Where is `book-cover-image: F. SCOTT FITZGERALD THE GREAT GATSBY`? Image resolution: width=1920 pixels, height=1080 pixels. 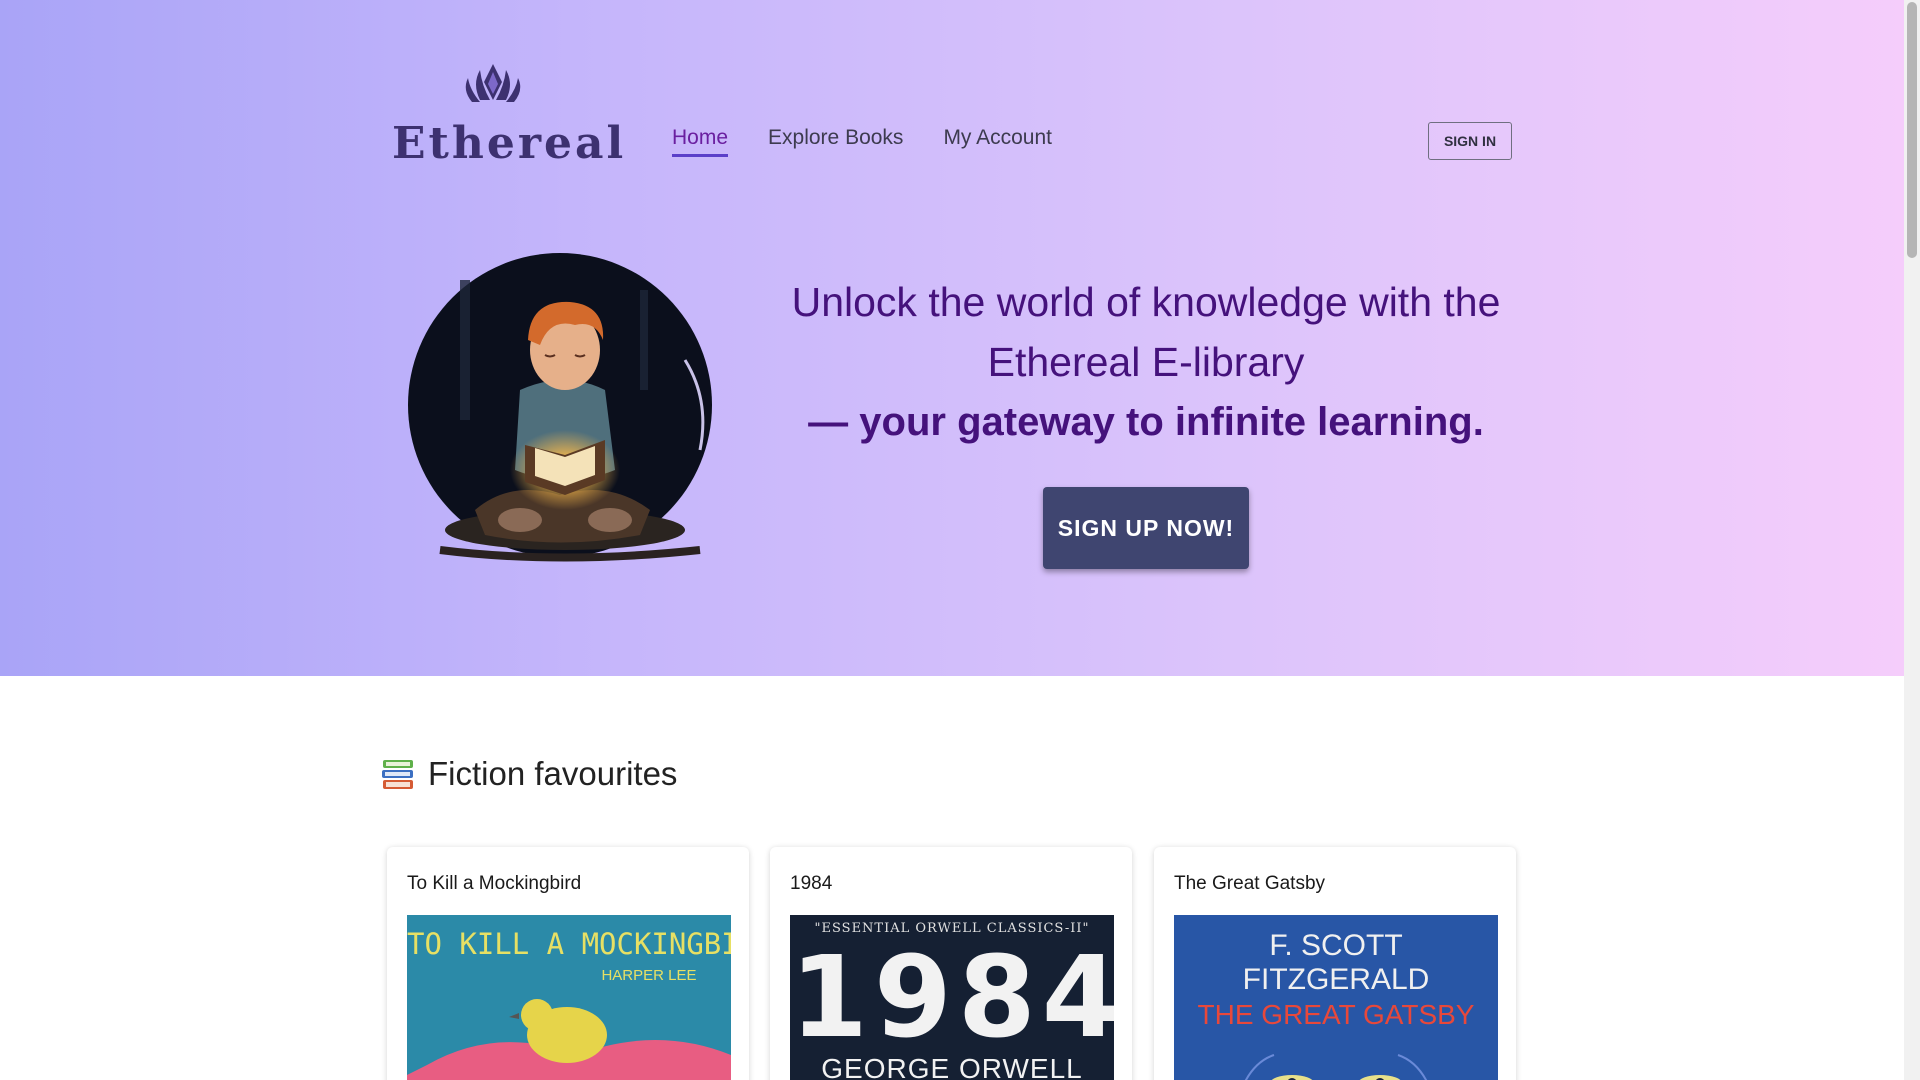 book-cover-image: F. SCOTT FITZGERALD THE GREAT GATSBY is located at coordinates (1336, 997).